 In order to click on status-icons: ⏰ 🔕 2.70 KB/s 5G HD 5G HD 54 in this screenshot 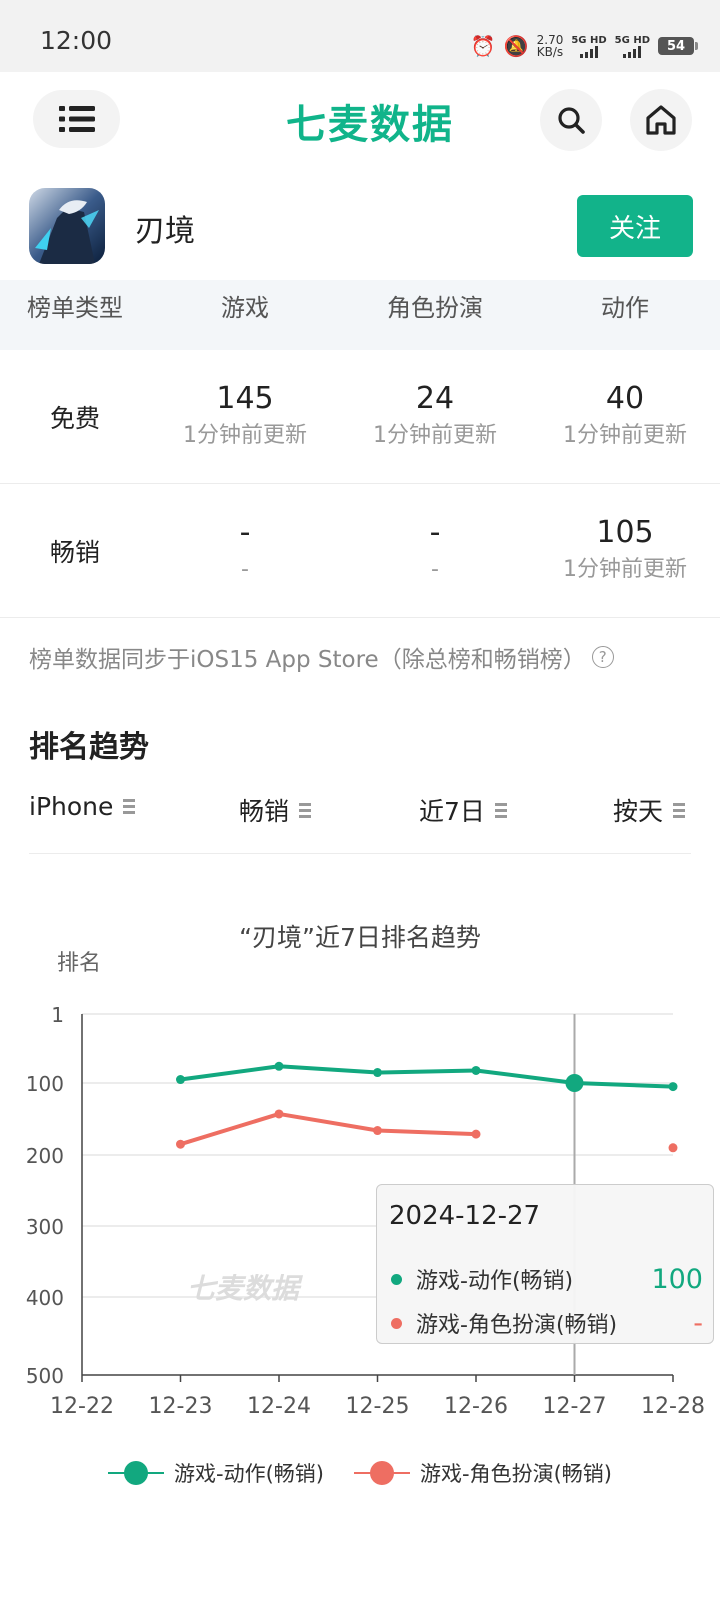, I will do `click(584, 46)`.